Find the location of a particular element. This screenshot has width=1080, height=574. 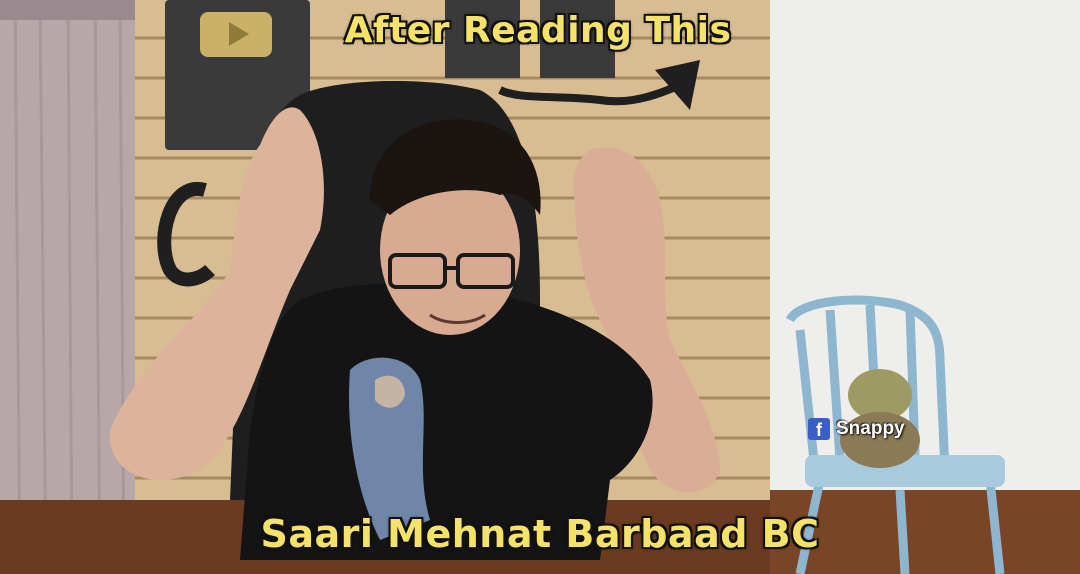

facebook-icon: f is located at coordinates (819, 429).